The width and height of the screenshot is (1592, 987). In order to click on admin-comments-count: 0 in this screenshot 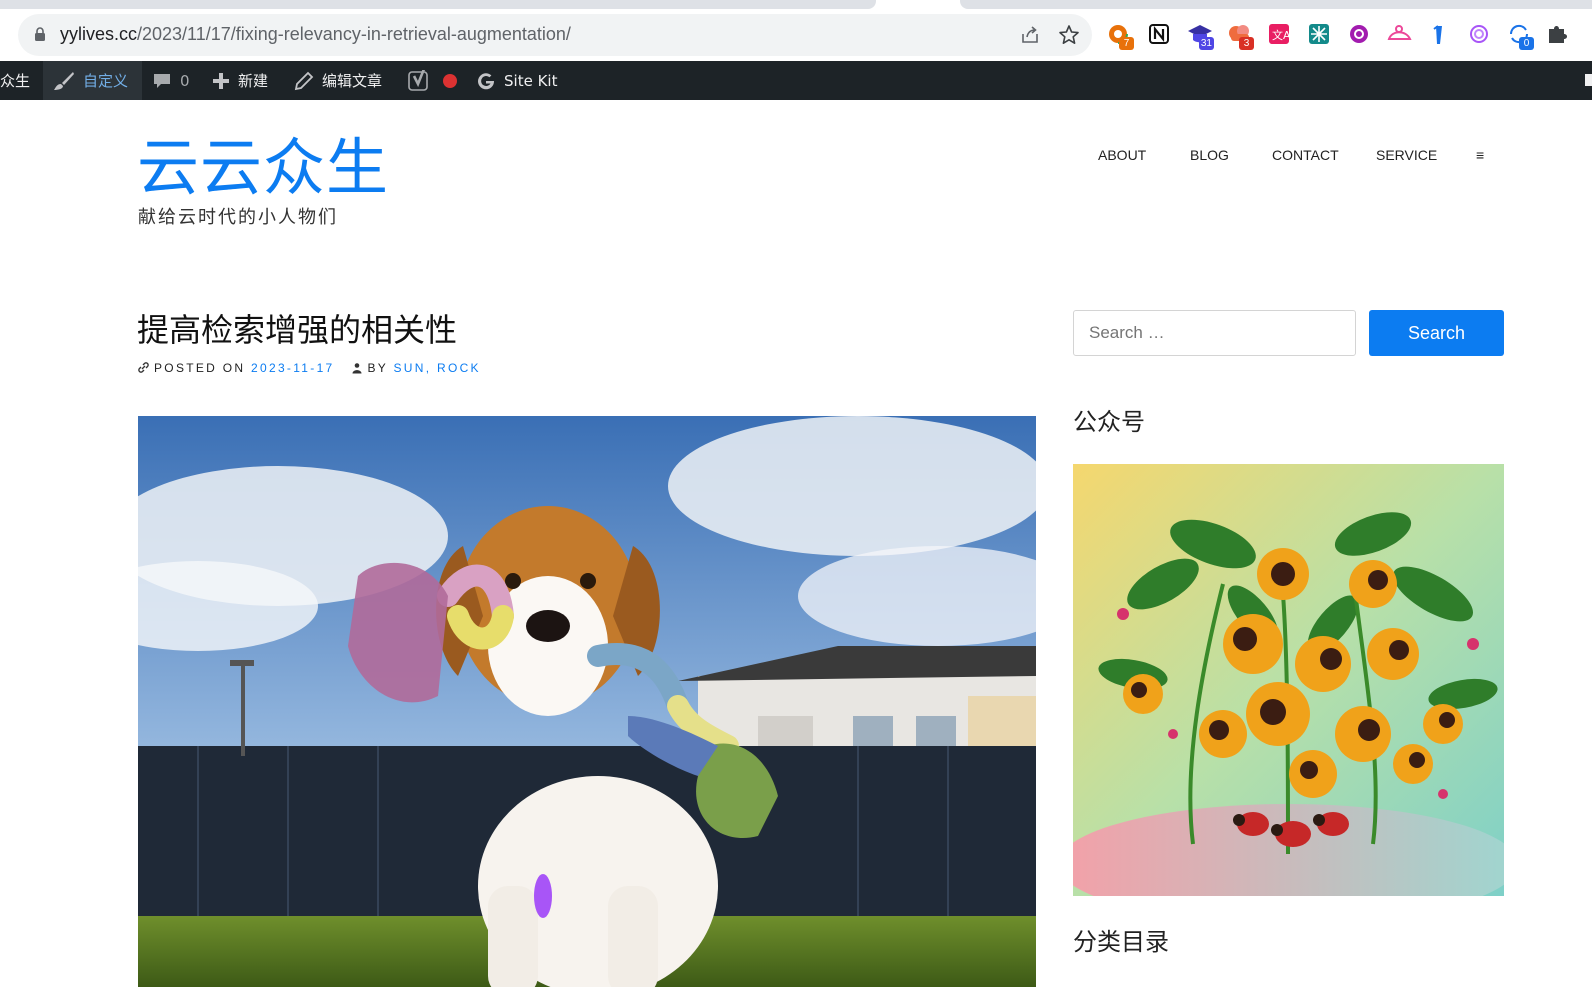, I will do `click(185, 80)`.